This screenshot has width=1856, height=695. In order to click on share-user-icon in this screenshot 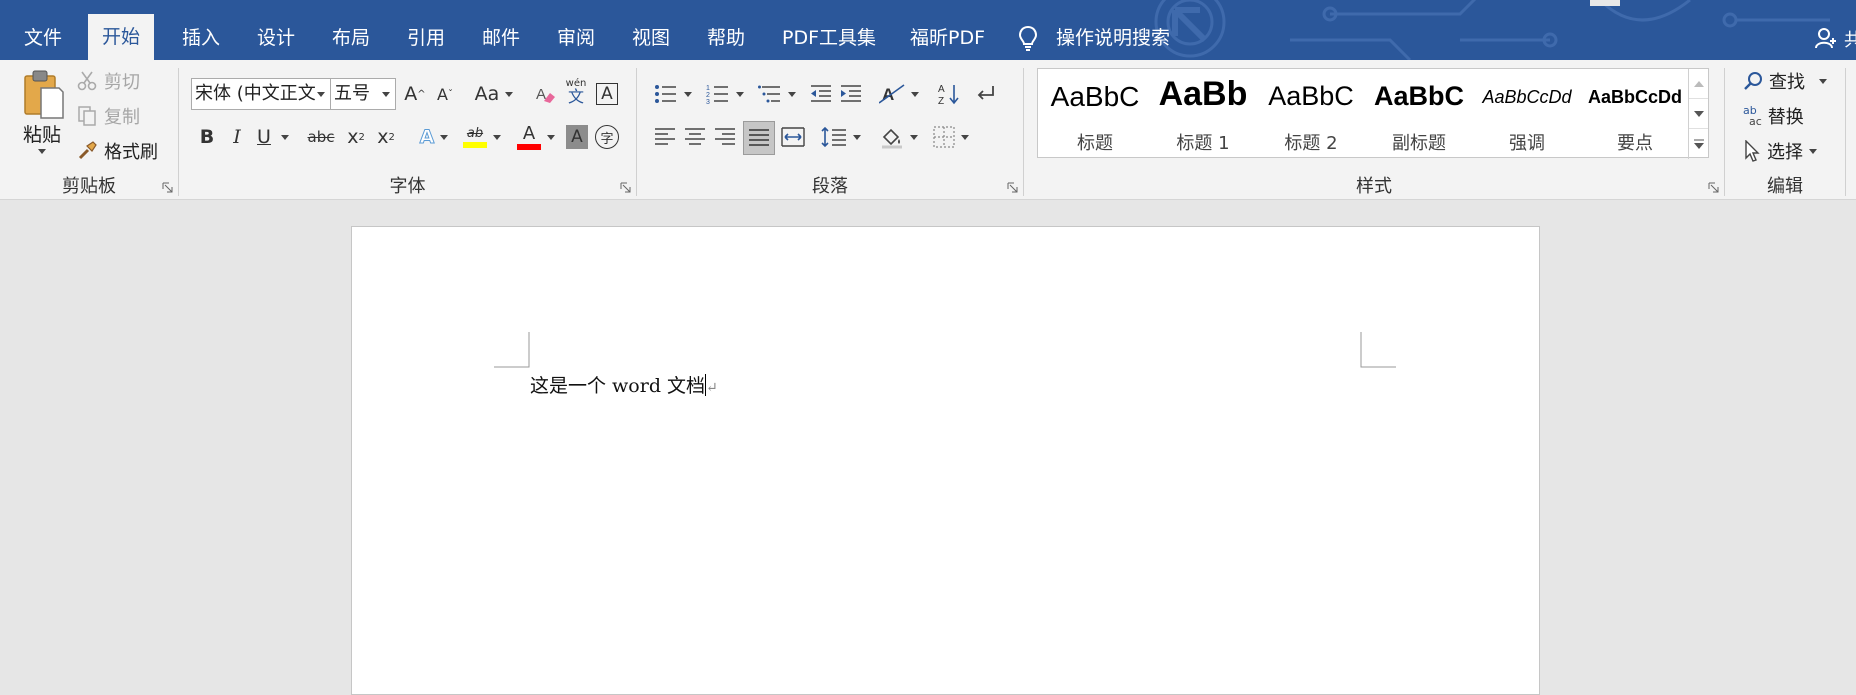, I will do `click(1826, 38)`.